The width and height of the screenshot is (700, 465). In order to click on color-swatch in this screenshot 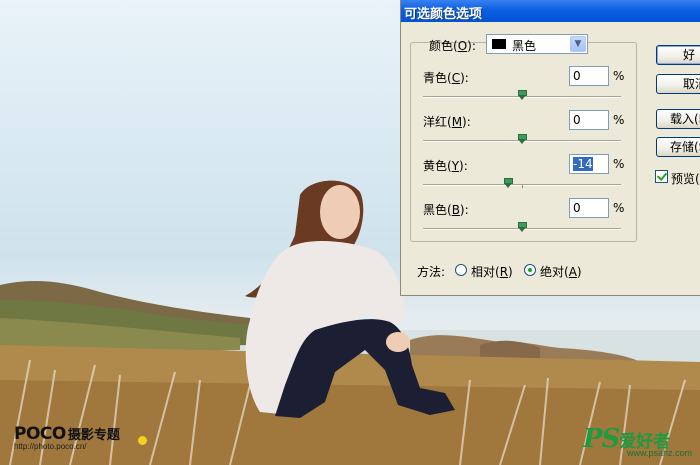, I will do `click(499, 44)`.